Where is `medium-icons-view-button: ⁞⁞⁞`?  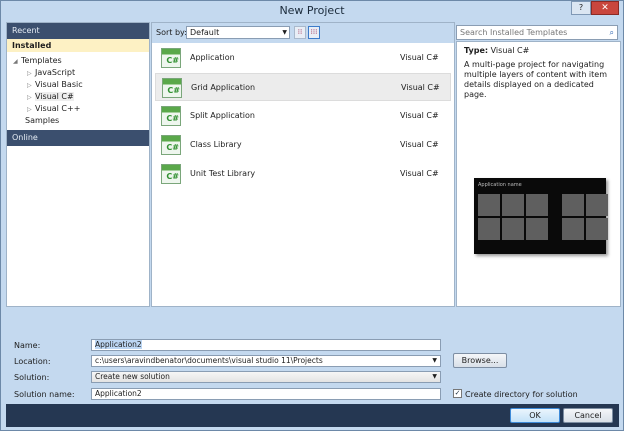
medium-icons-view-button: ⁞⁞⁞ is located at coordinates (314, 32).